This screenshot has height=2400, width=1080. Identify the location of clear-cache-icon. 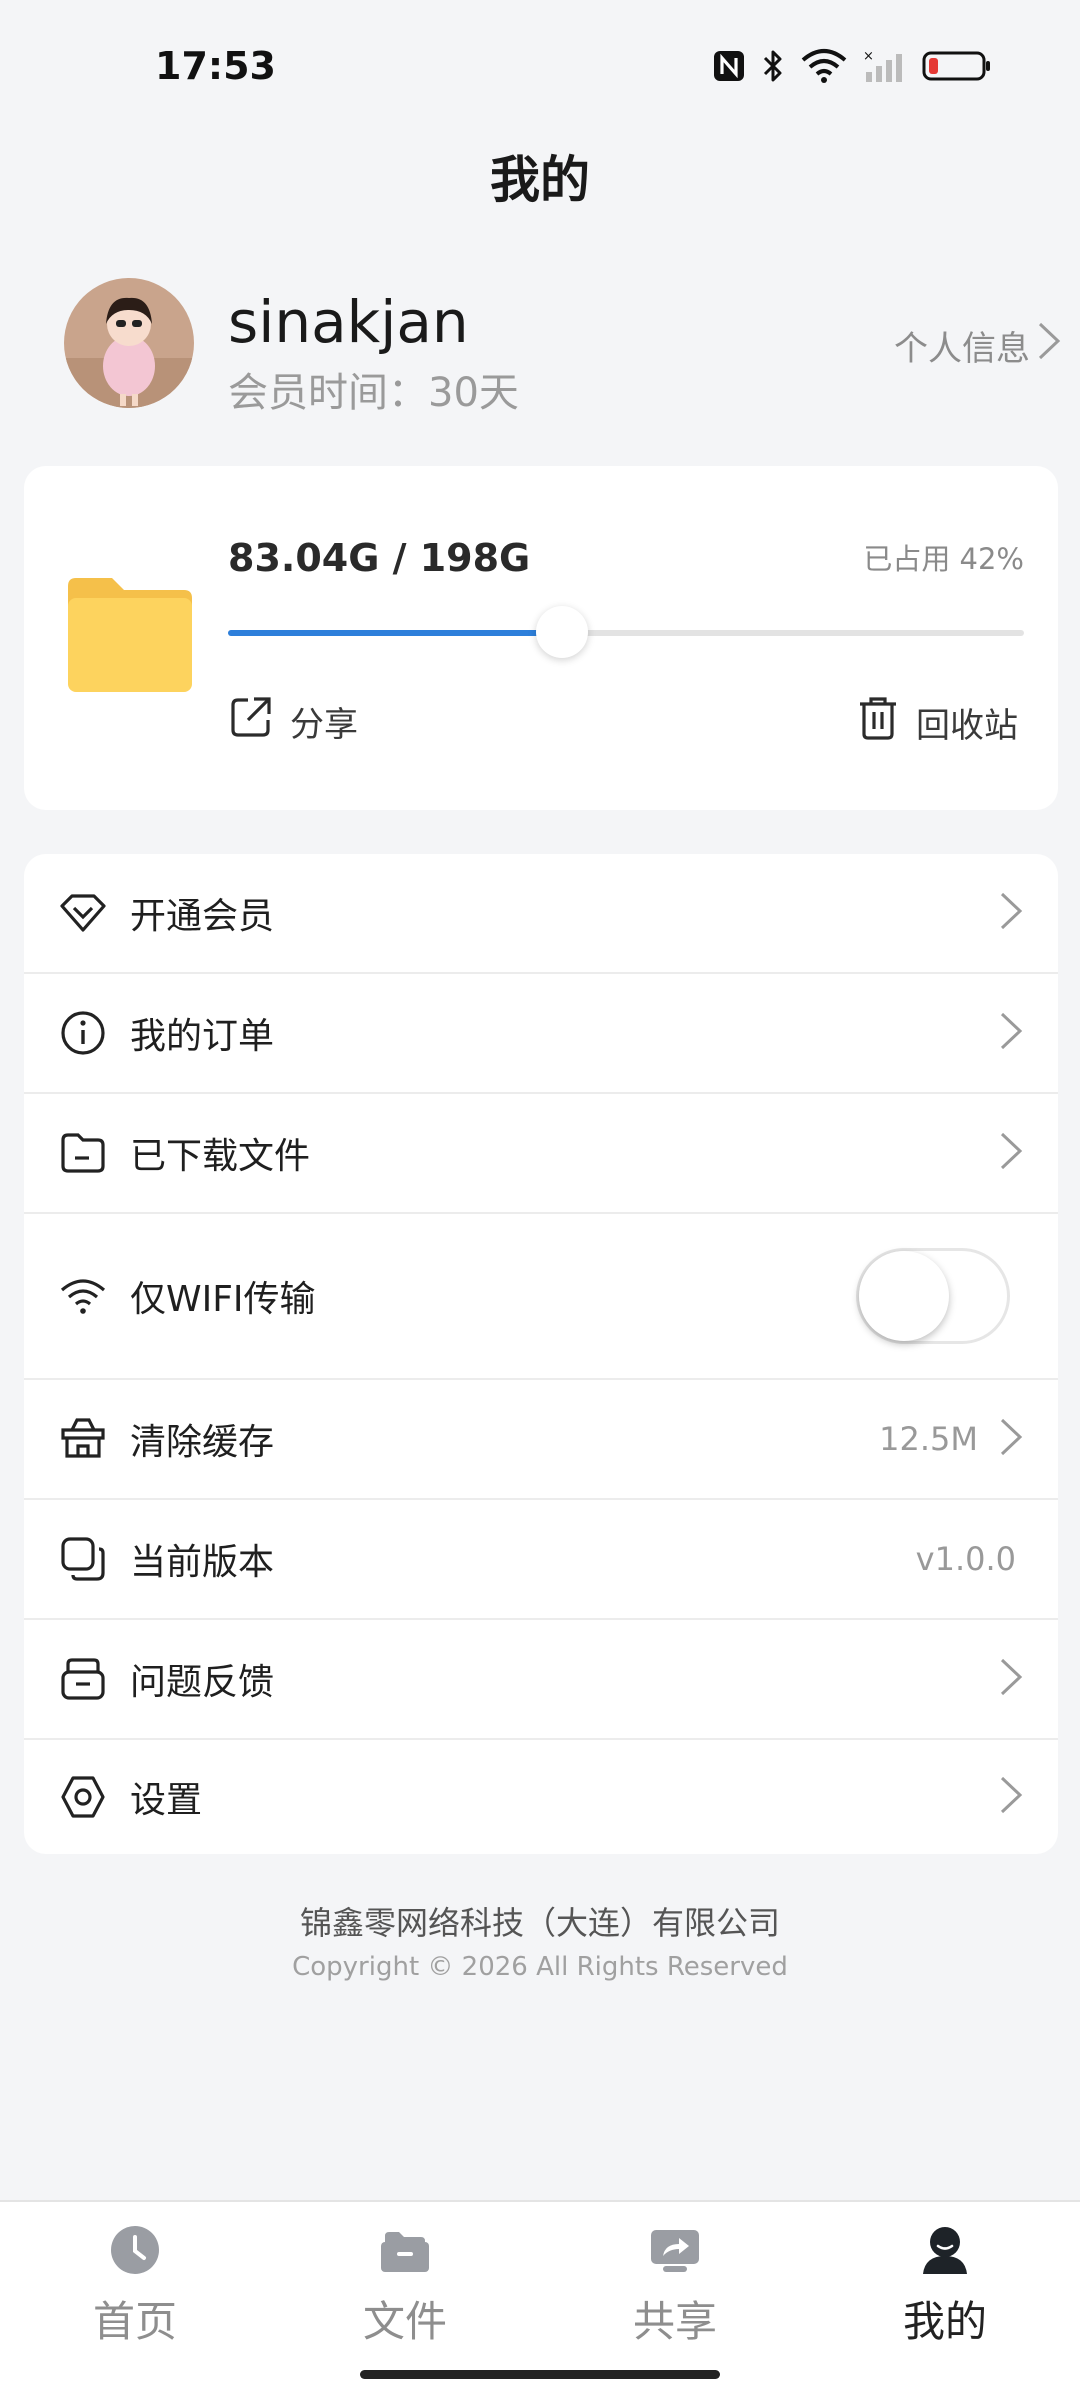
(83, 1439).